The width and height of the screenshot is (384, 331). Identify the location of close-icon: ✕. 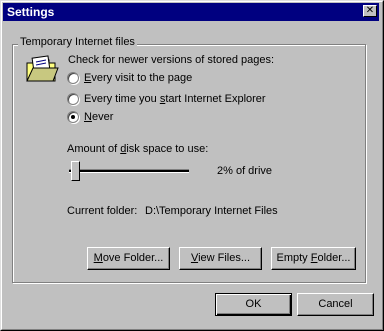
(370, 10).